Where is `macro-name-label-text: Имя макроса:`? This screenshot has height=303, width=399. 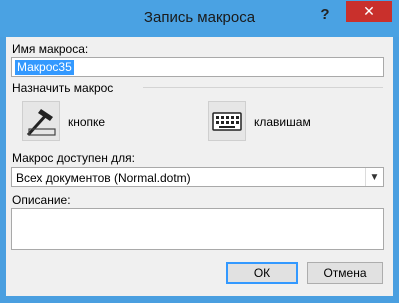 macro-name-label-text: Имя макроса: is located at coordinates (50, 49).